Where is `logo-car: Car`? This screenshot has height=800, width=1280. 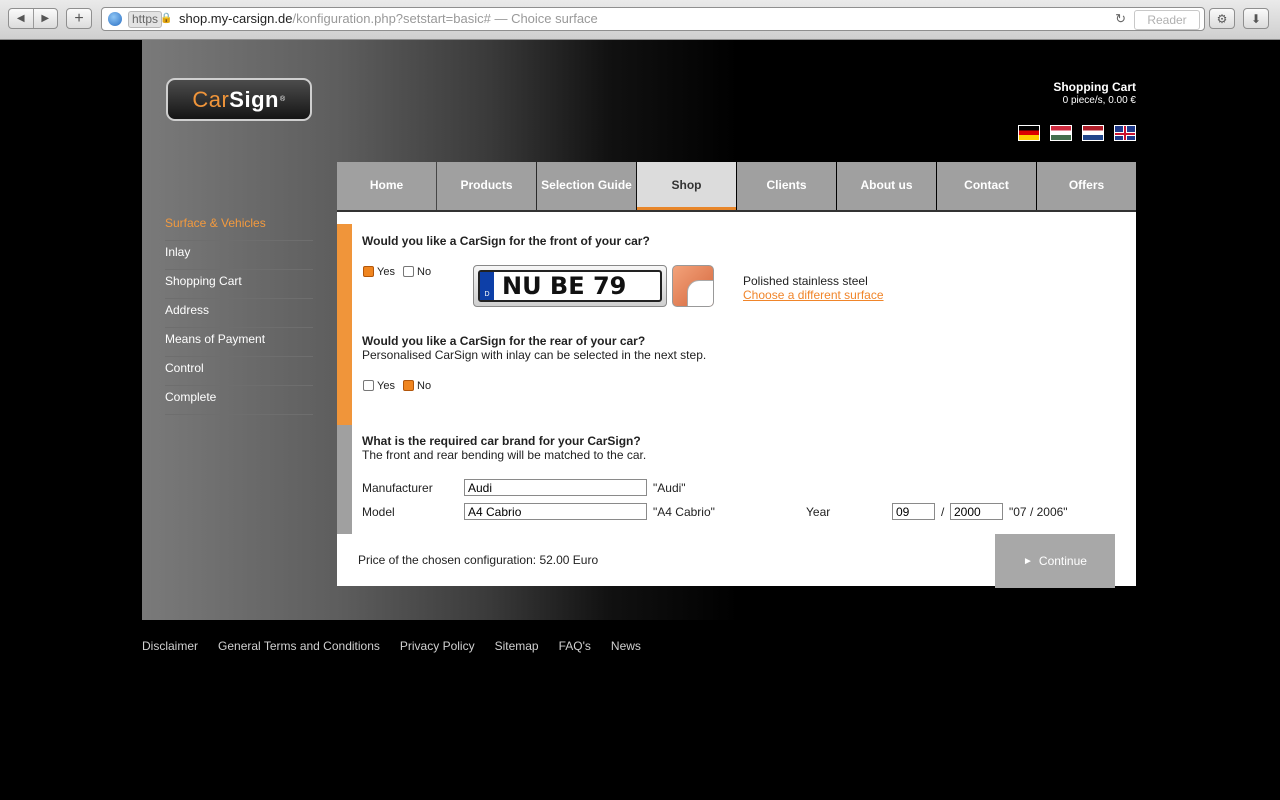
logo-car: Car is located at coordinates (211, 99).